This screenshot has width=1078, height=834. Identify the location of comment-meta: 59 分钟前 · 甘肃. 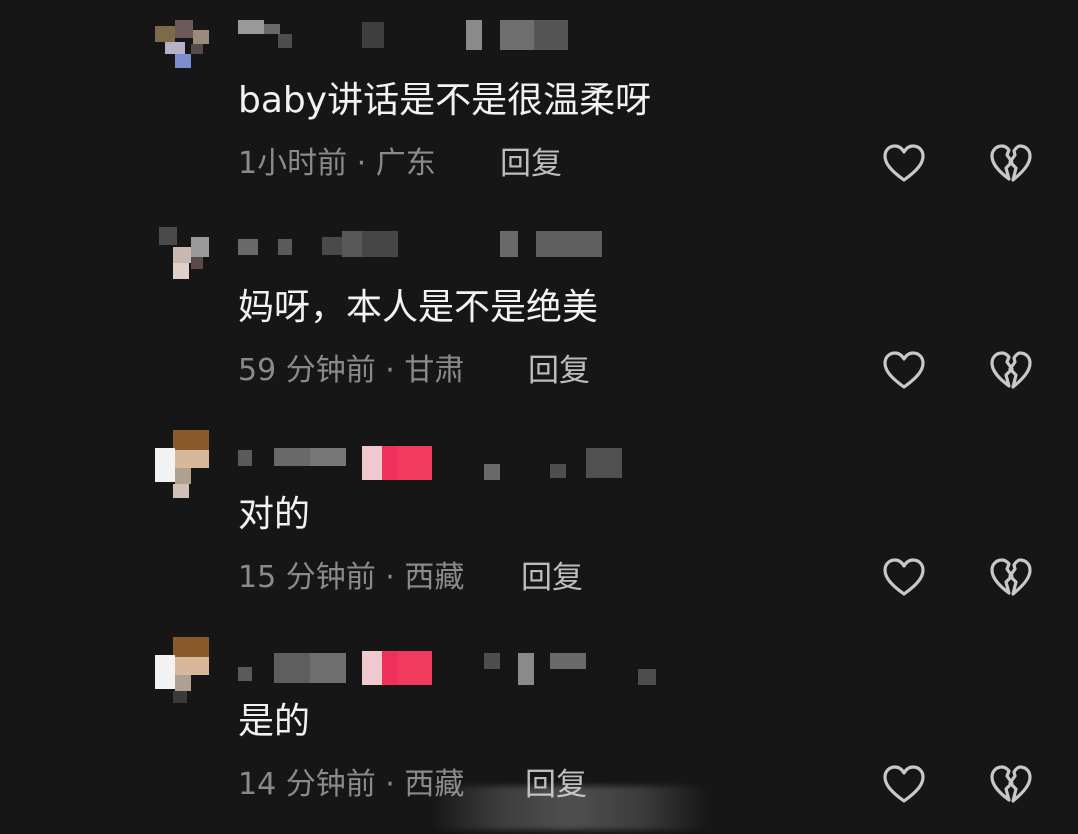
(351, 370).